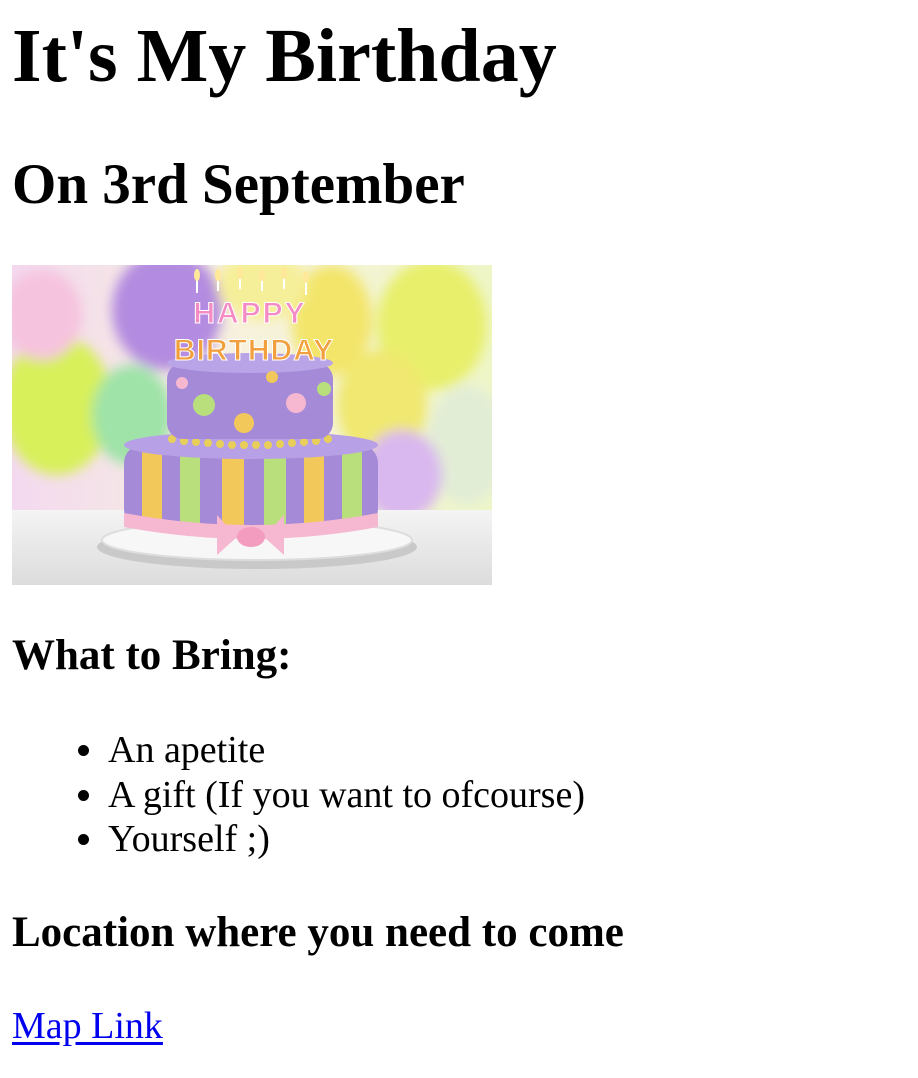 The width and height of the screenshot is (918, 1078). What do you see at coordinates (189, 839) in the screenshot?
I see `list-item-label: Yourself ;)` at bounding box center [189, 839].